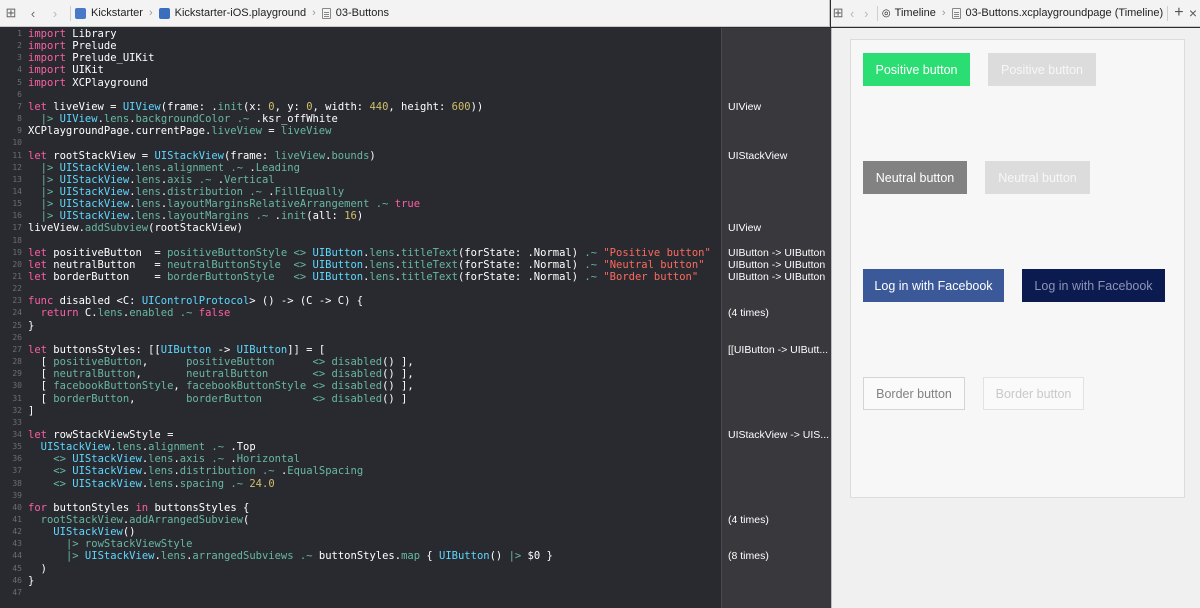 This screenshot has width=1200, height=608. I want to click on breadcrumb-page: 03-Buttons, so click(355, 13).